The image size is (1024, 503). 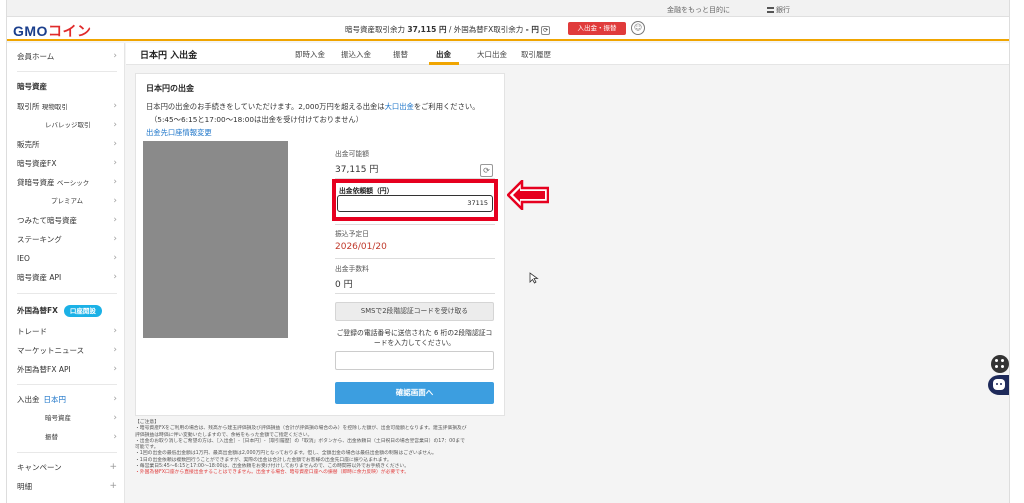 I want to click on bank-link: 銀行, so click(x=778, y=10).